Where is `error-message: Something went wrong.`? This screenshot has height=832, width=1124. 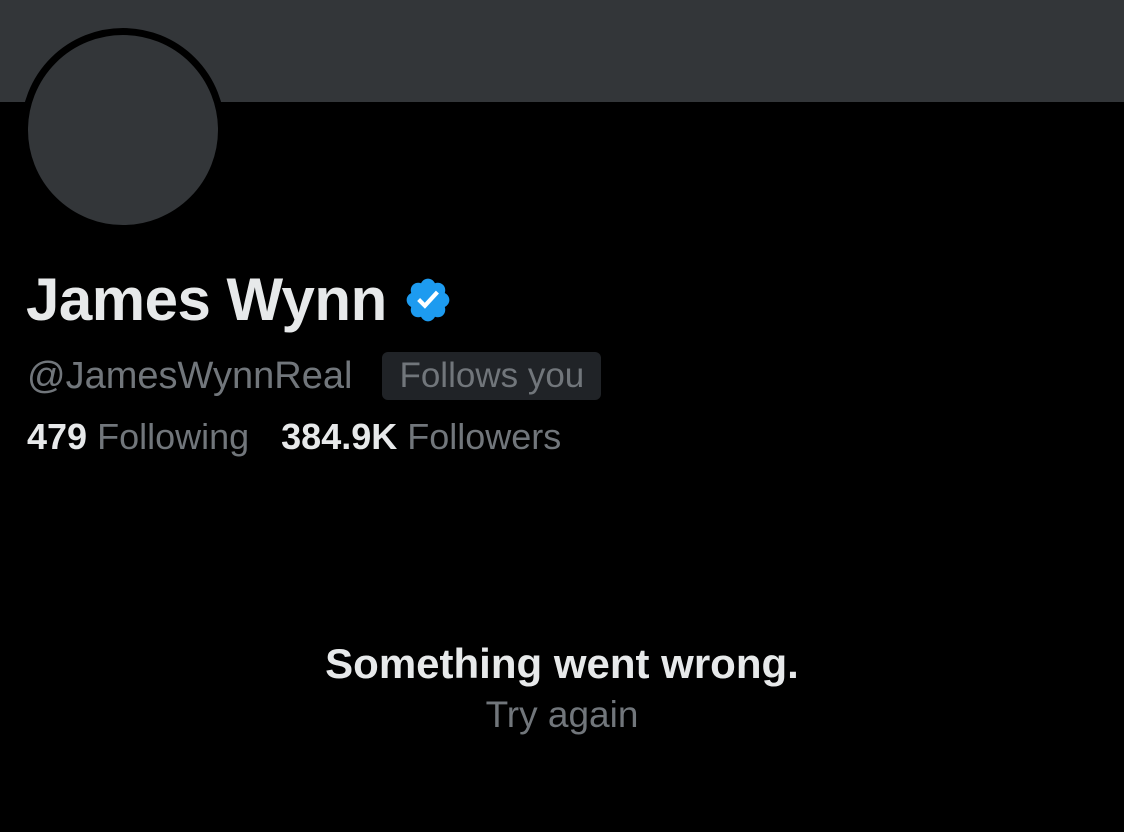 error-message: Something went wrong. is located at coordinates (562, 663).